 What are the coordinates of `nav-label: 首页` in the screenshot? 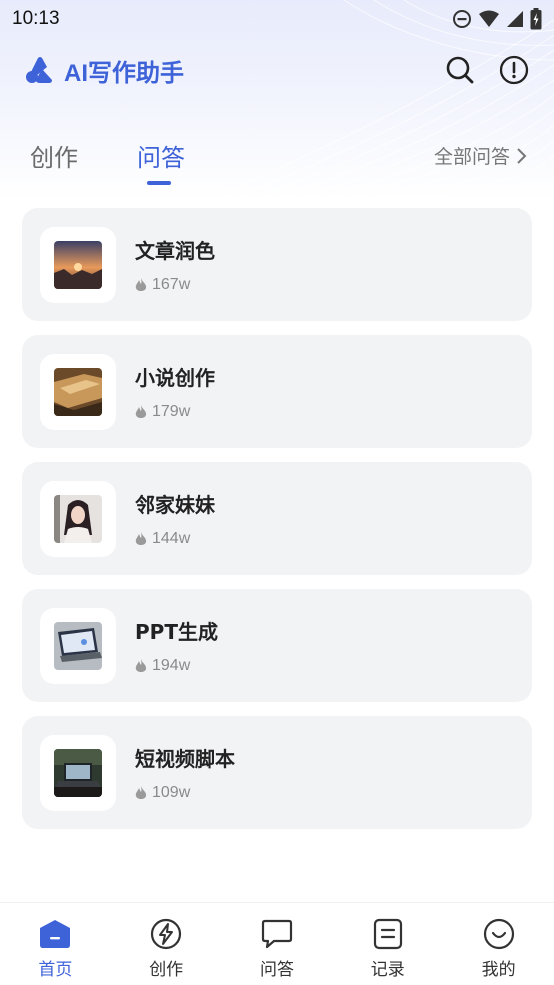 It's located at (55, 970).